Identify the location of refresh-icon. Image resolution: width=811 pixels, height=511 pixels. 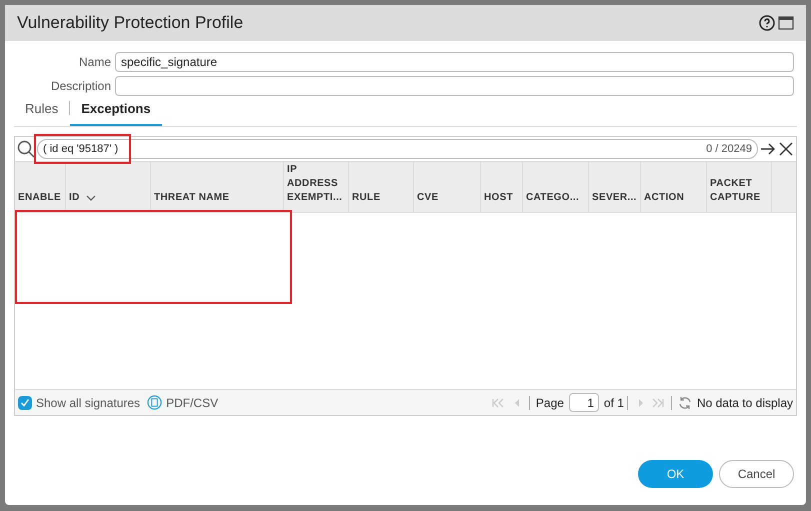
(685, 403).